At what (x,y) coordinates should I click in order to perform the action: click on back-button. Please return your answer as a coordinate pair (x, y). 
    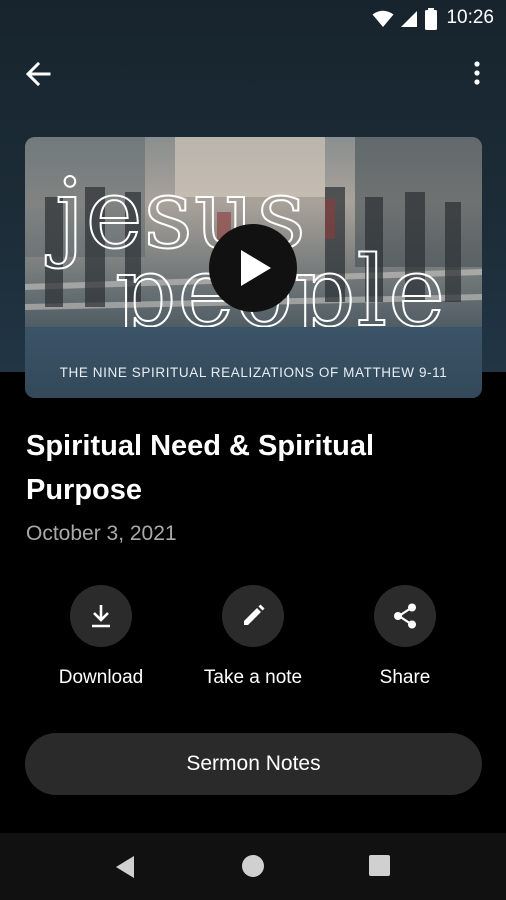
    Looking at the image, I should click on (40, 74).